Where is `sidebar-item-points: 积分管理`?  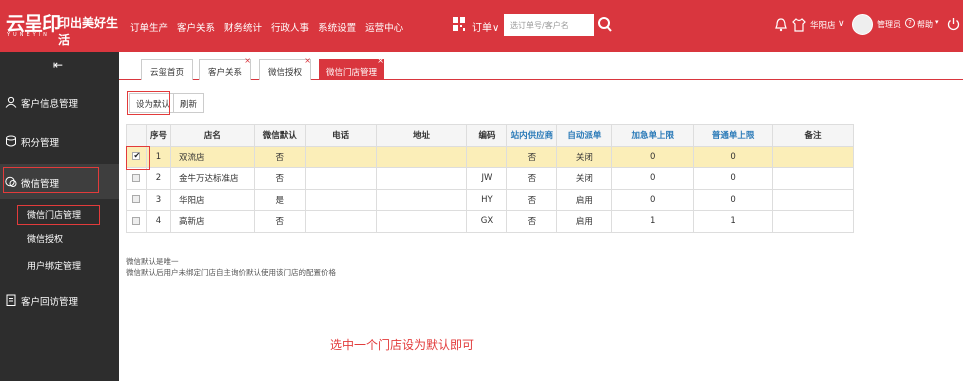
sidebar-item-points: 积分管理 is located at coordinates (59, 141).